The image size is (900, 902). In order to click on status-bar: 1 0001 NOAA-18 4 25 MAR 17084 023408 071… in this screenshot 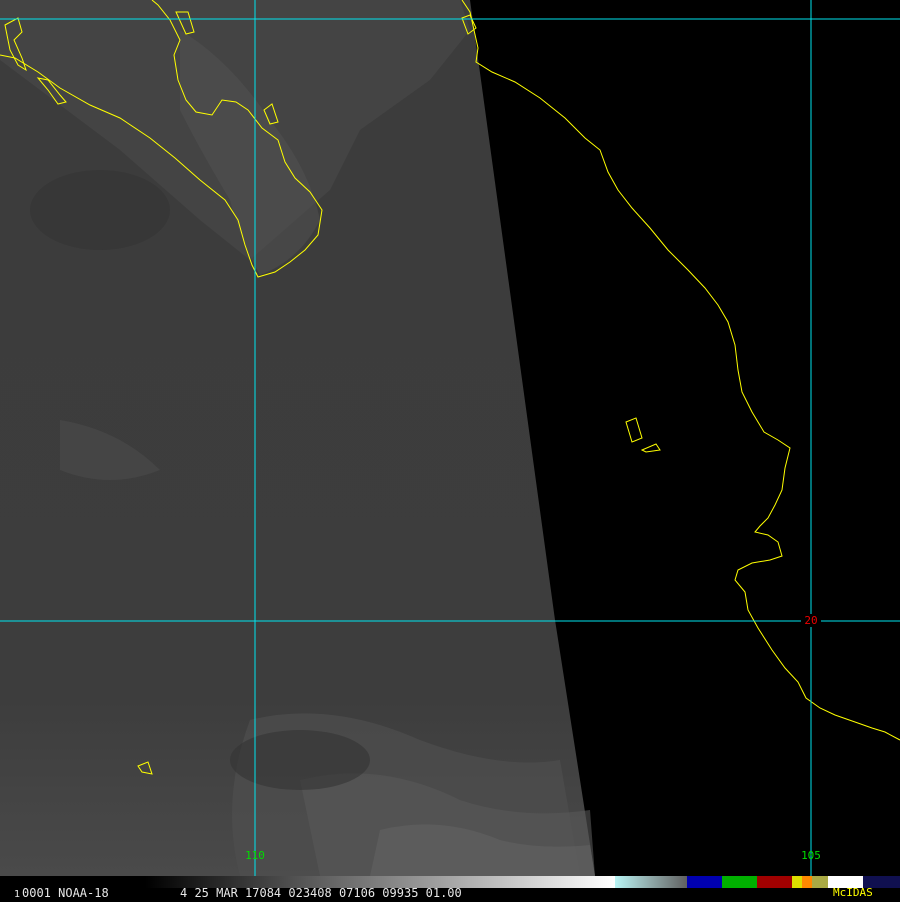, I will do `click(450, 888)`.